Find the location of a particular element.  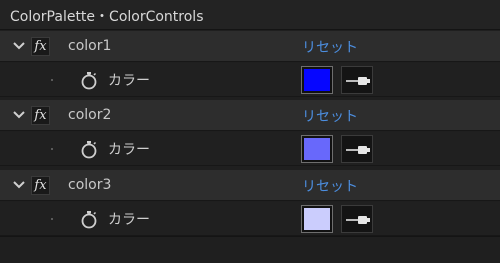

param-row-color1: カラー is located at coordinates (250, 80).